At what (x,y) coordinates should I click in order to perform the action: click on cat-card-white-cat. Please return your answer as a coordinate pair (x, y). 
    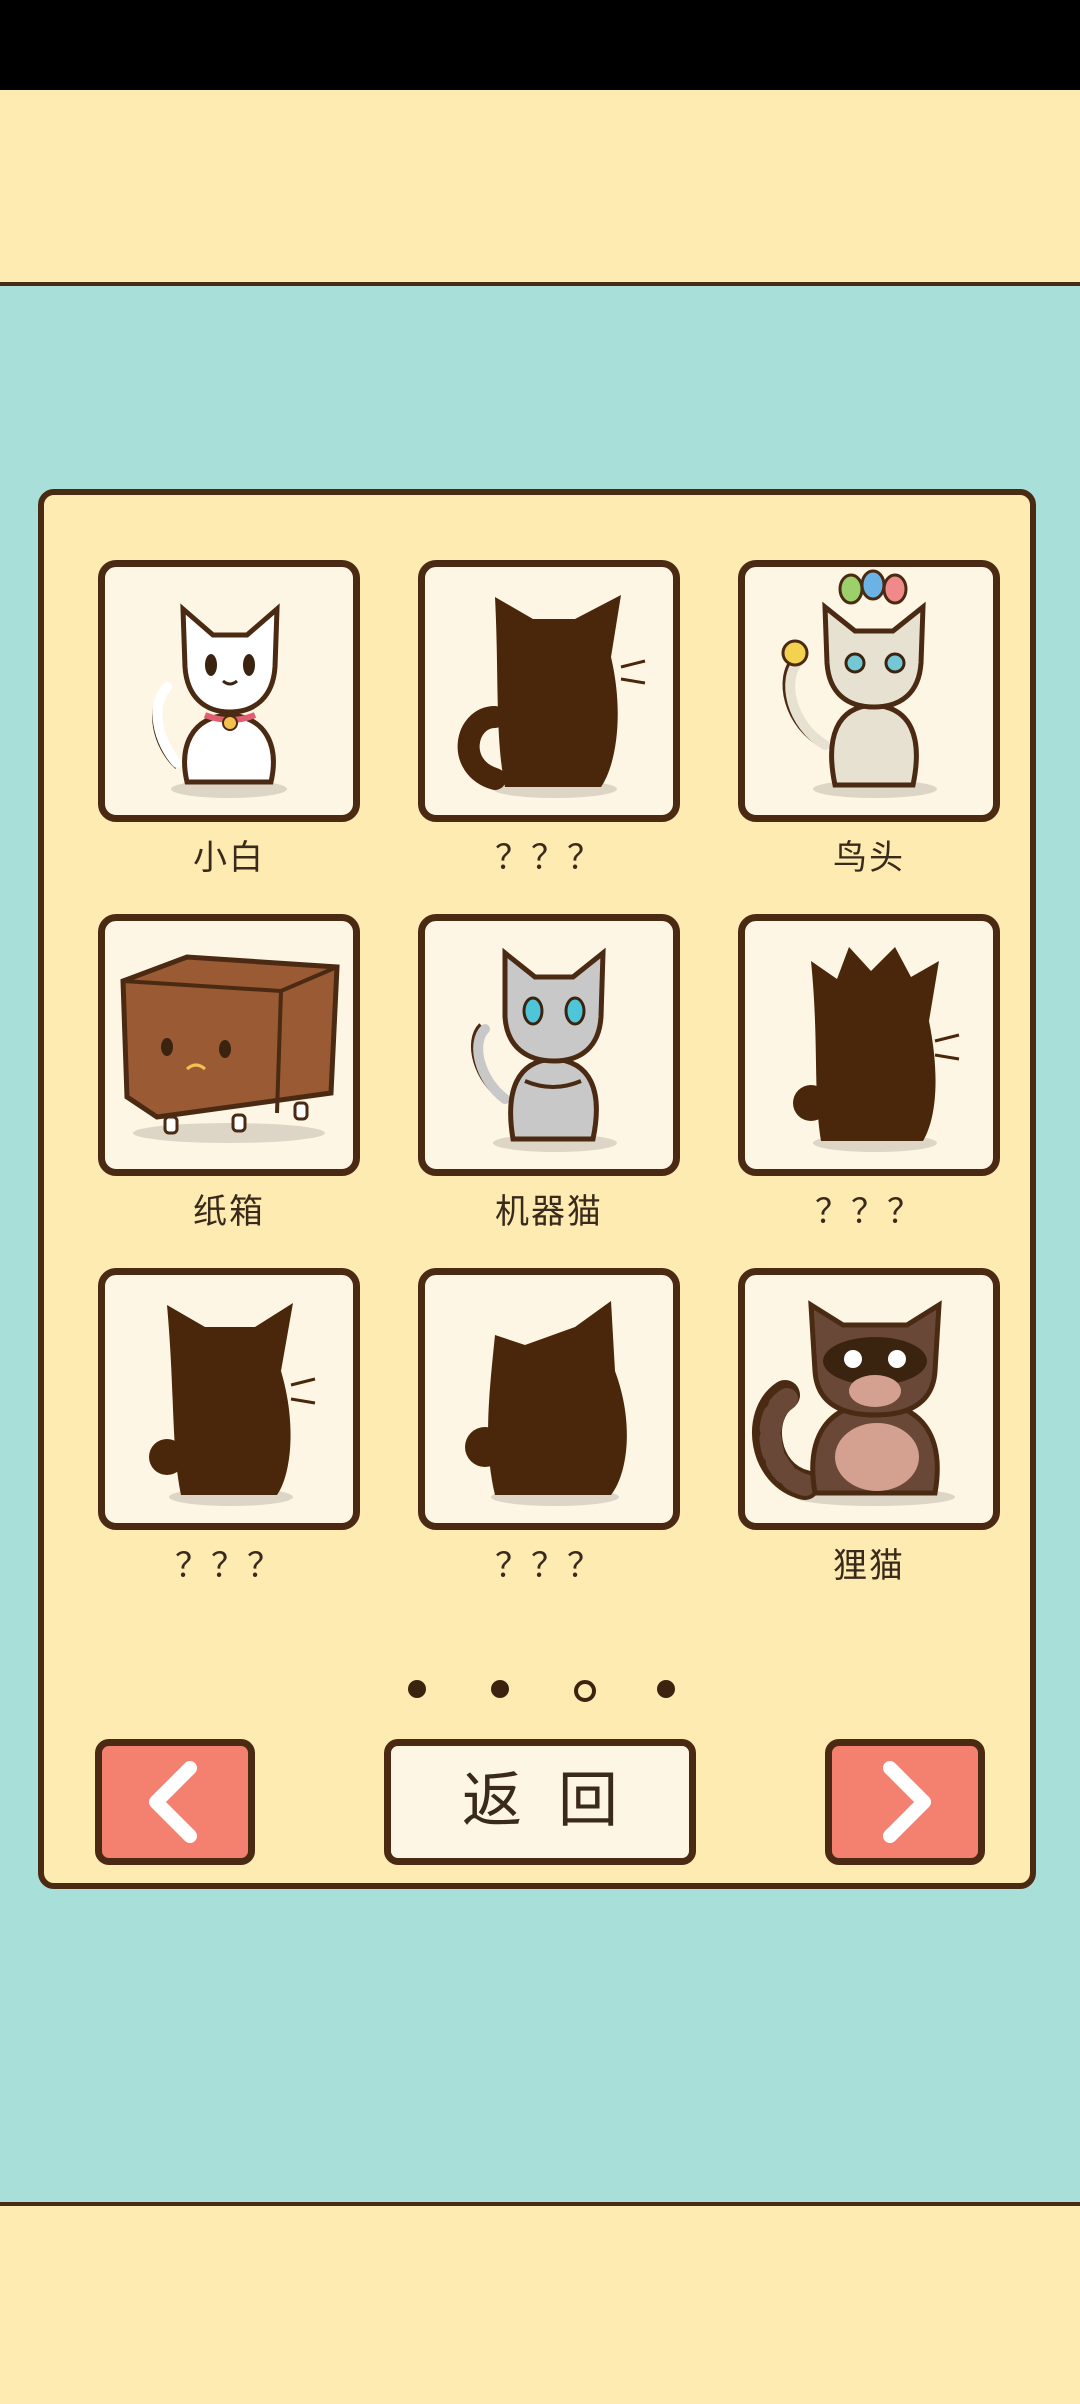
    Looking at the image, I should click on (229, 691).